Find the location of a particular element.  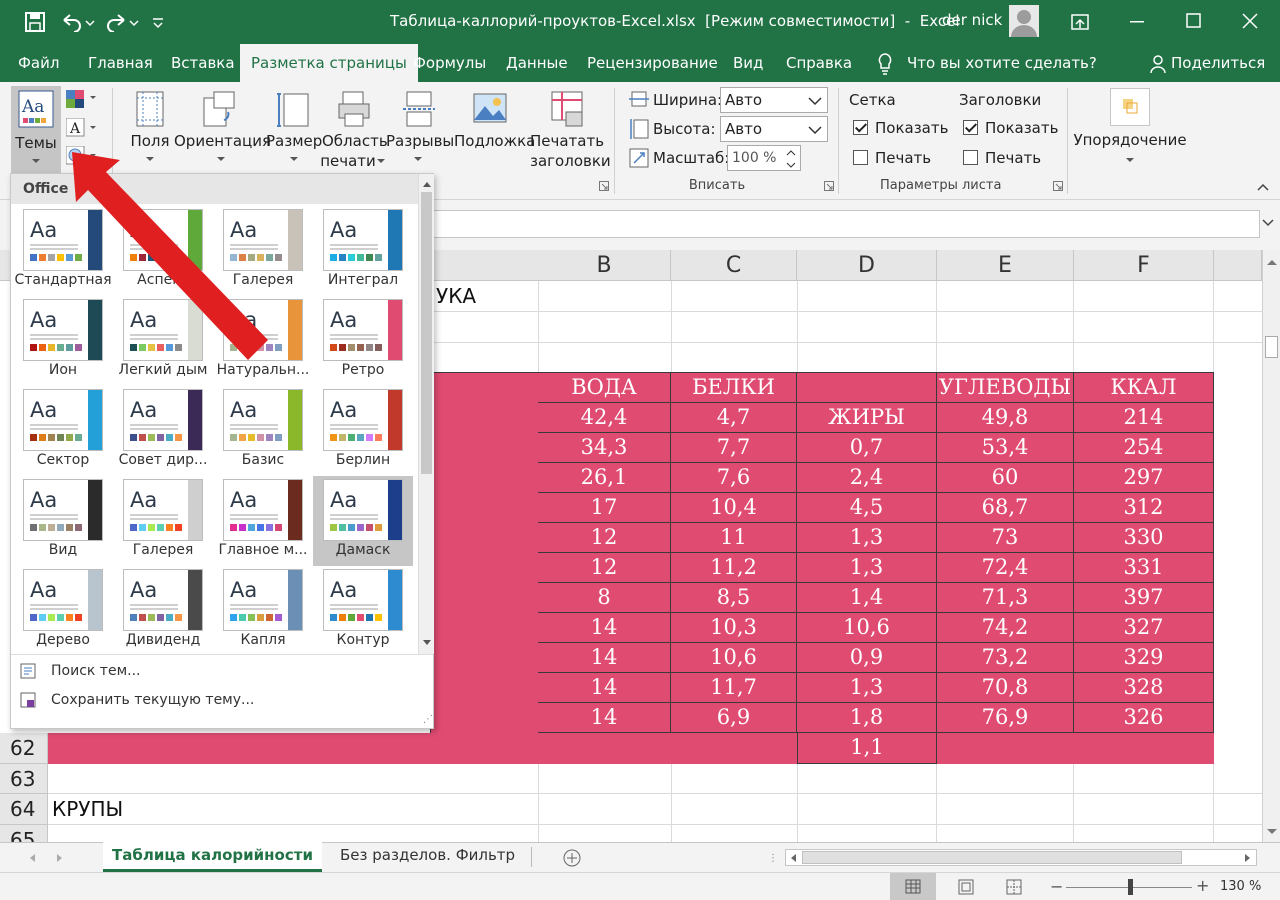

next-sheet-icon is located at coordinates (59, 858).